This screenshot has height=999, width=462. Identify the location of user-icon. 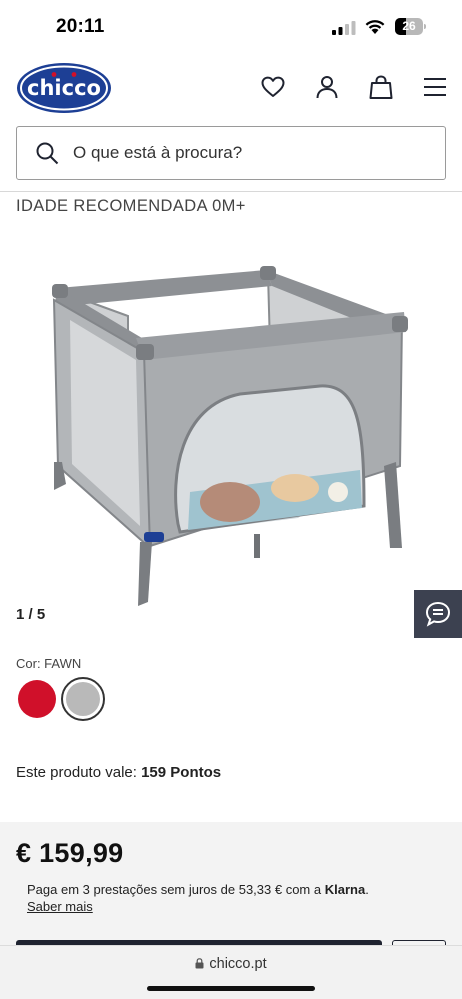
(327, 87).